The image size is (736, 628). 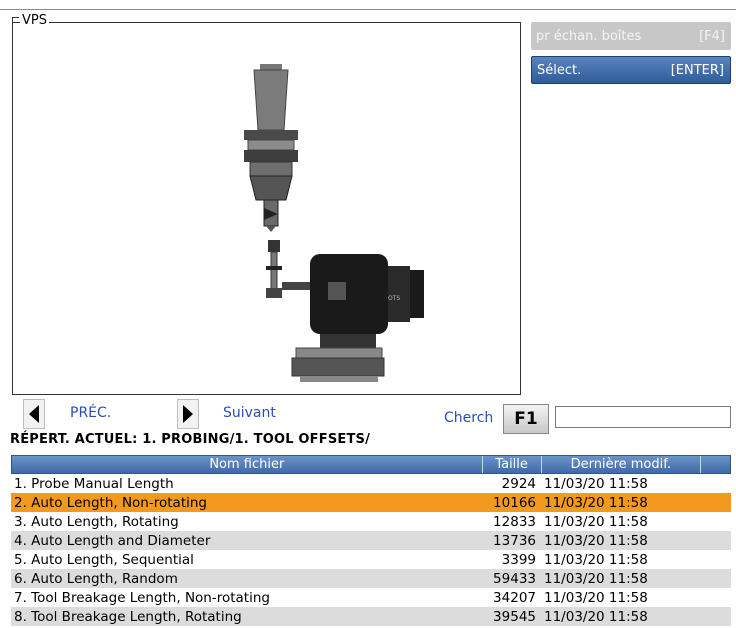 I want to click on probe-brand-text: OTS, so click(x=394, y=298).